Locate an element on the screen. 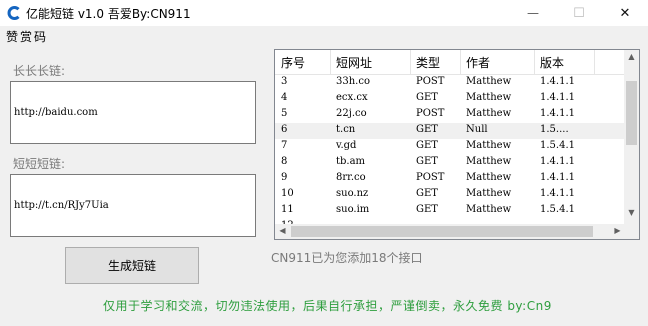  horizontal-scrollbar: ◀ ▶ is located at coordinates (450, 231).